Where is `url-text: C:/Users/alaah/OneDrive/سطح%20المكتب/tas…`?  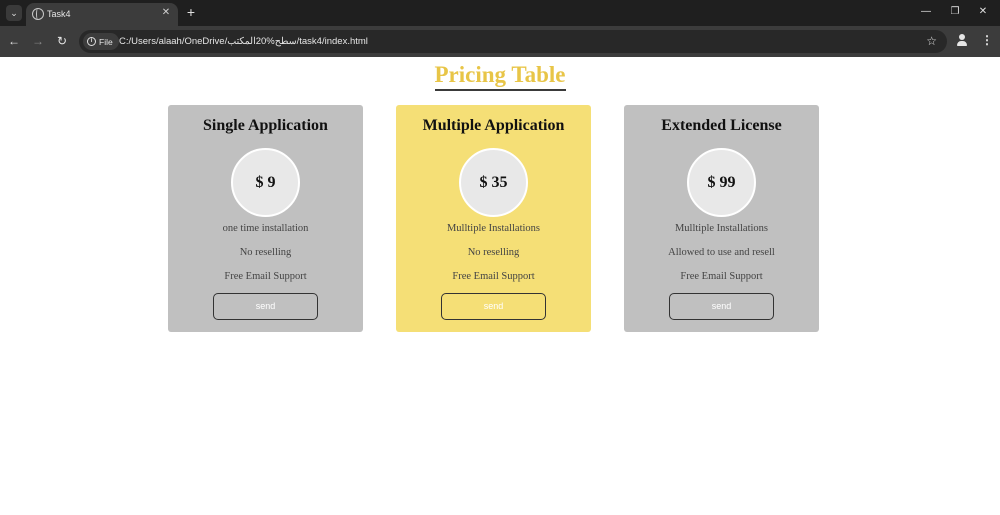 url-text: C:/Users/alaah/OneDrive/سطح%20المكتب/tas… is located at coordinates (243, 41).